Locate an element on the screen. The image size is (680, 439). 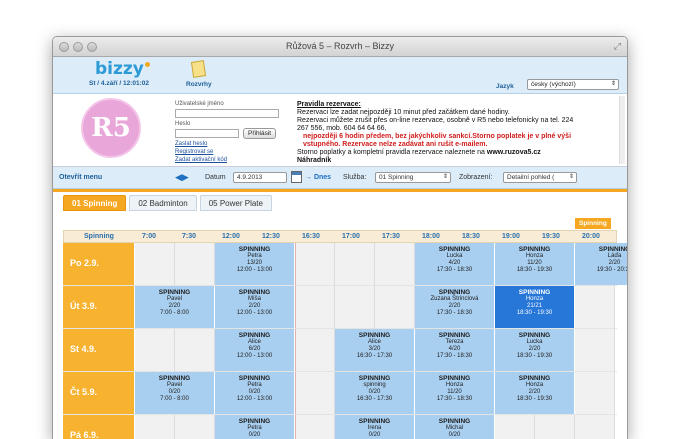
time-label: 12:30 is located at coordinates (271, 236).